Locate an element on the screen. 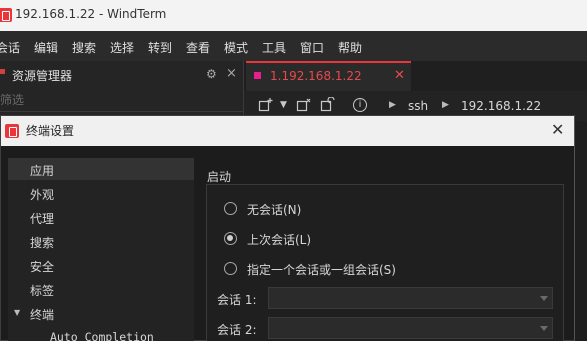  explorer-close-icon: × is located at coordinates (231, 73).